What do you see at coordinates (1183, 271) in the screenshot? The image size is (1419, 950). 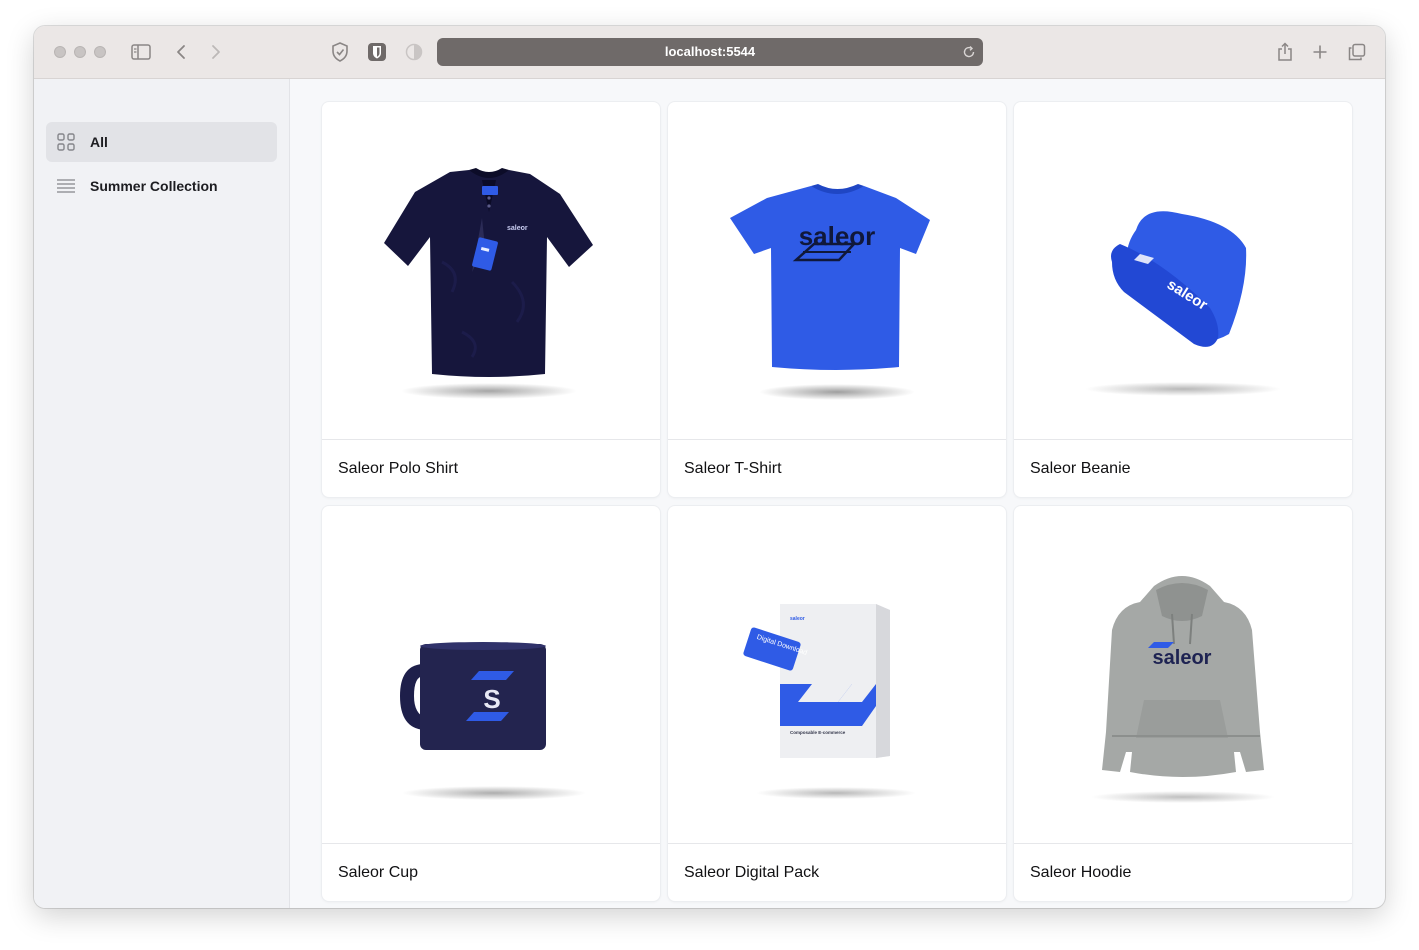 I see `product-image-beanie: saleor` at bounding box center [1183, 271].